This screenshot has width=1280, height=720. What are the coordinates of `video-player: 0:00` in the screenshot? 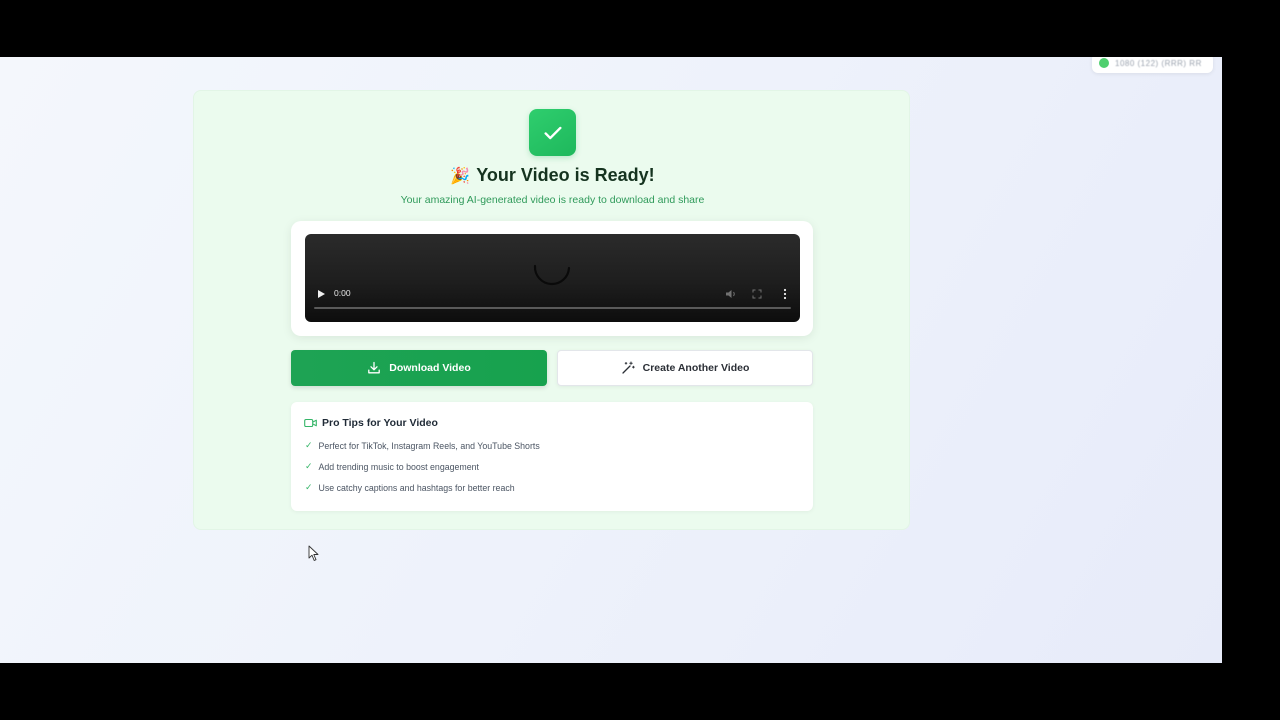 It's located at (552, 278).